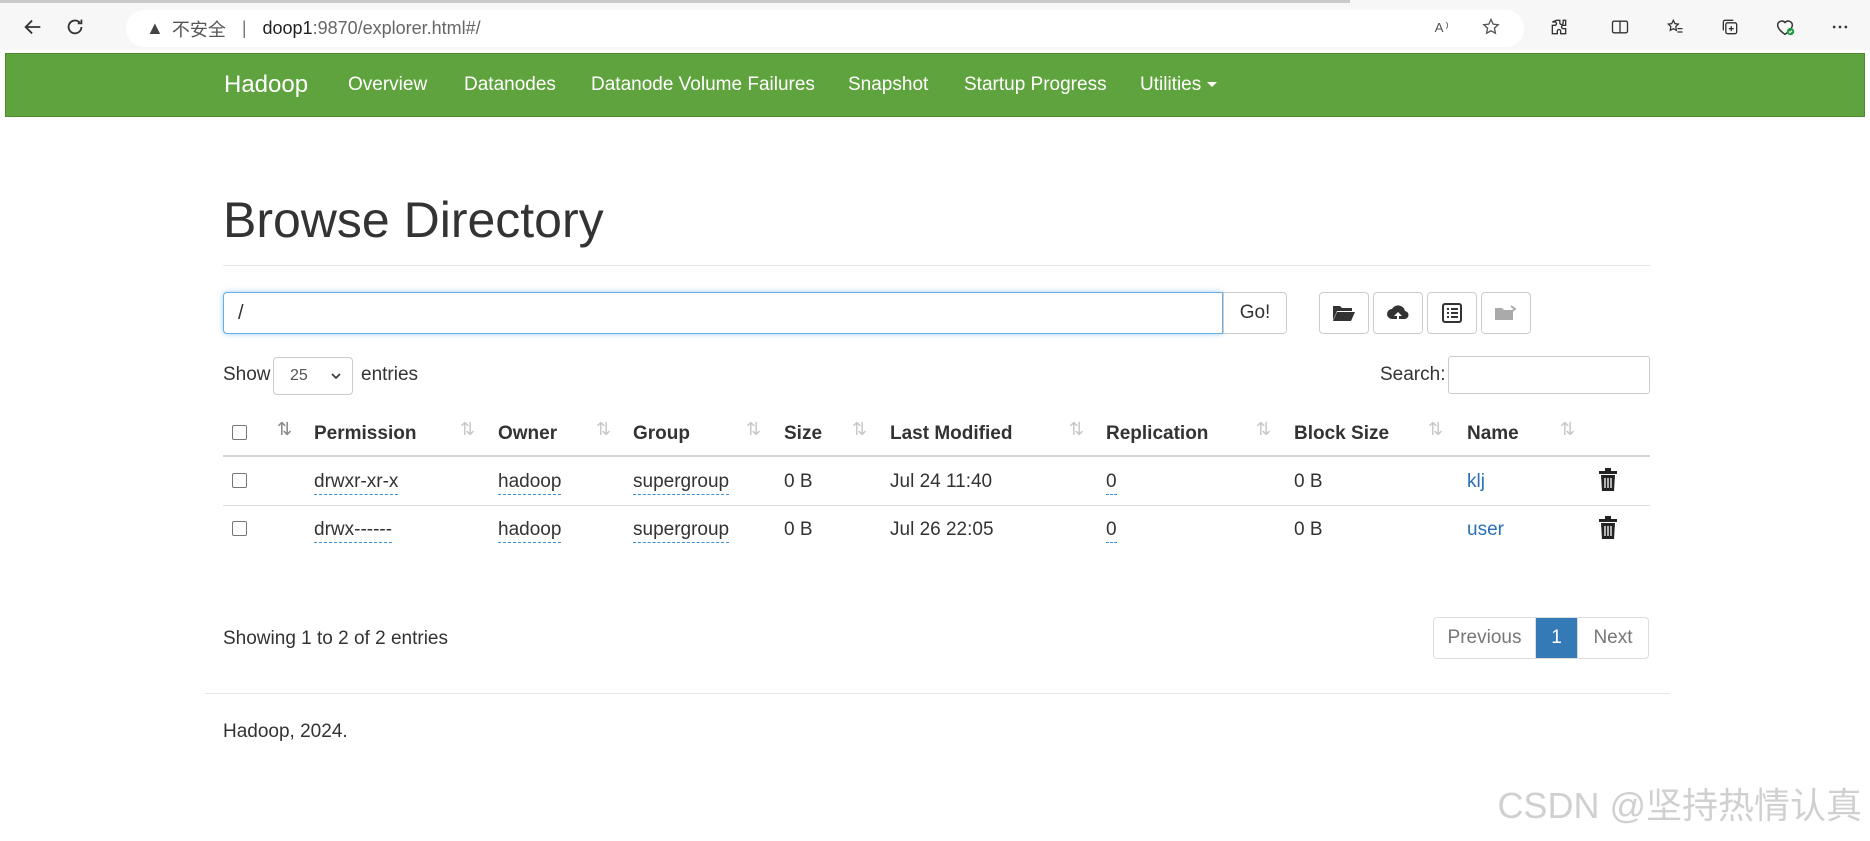  I want to click on split-screen-icon, so click(1620, 27).